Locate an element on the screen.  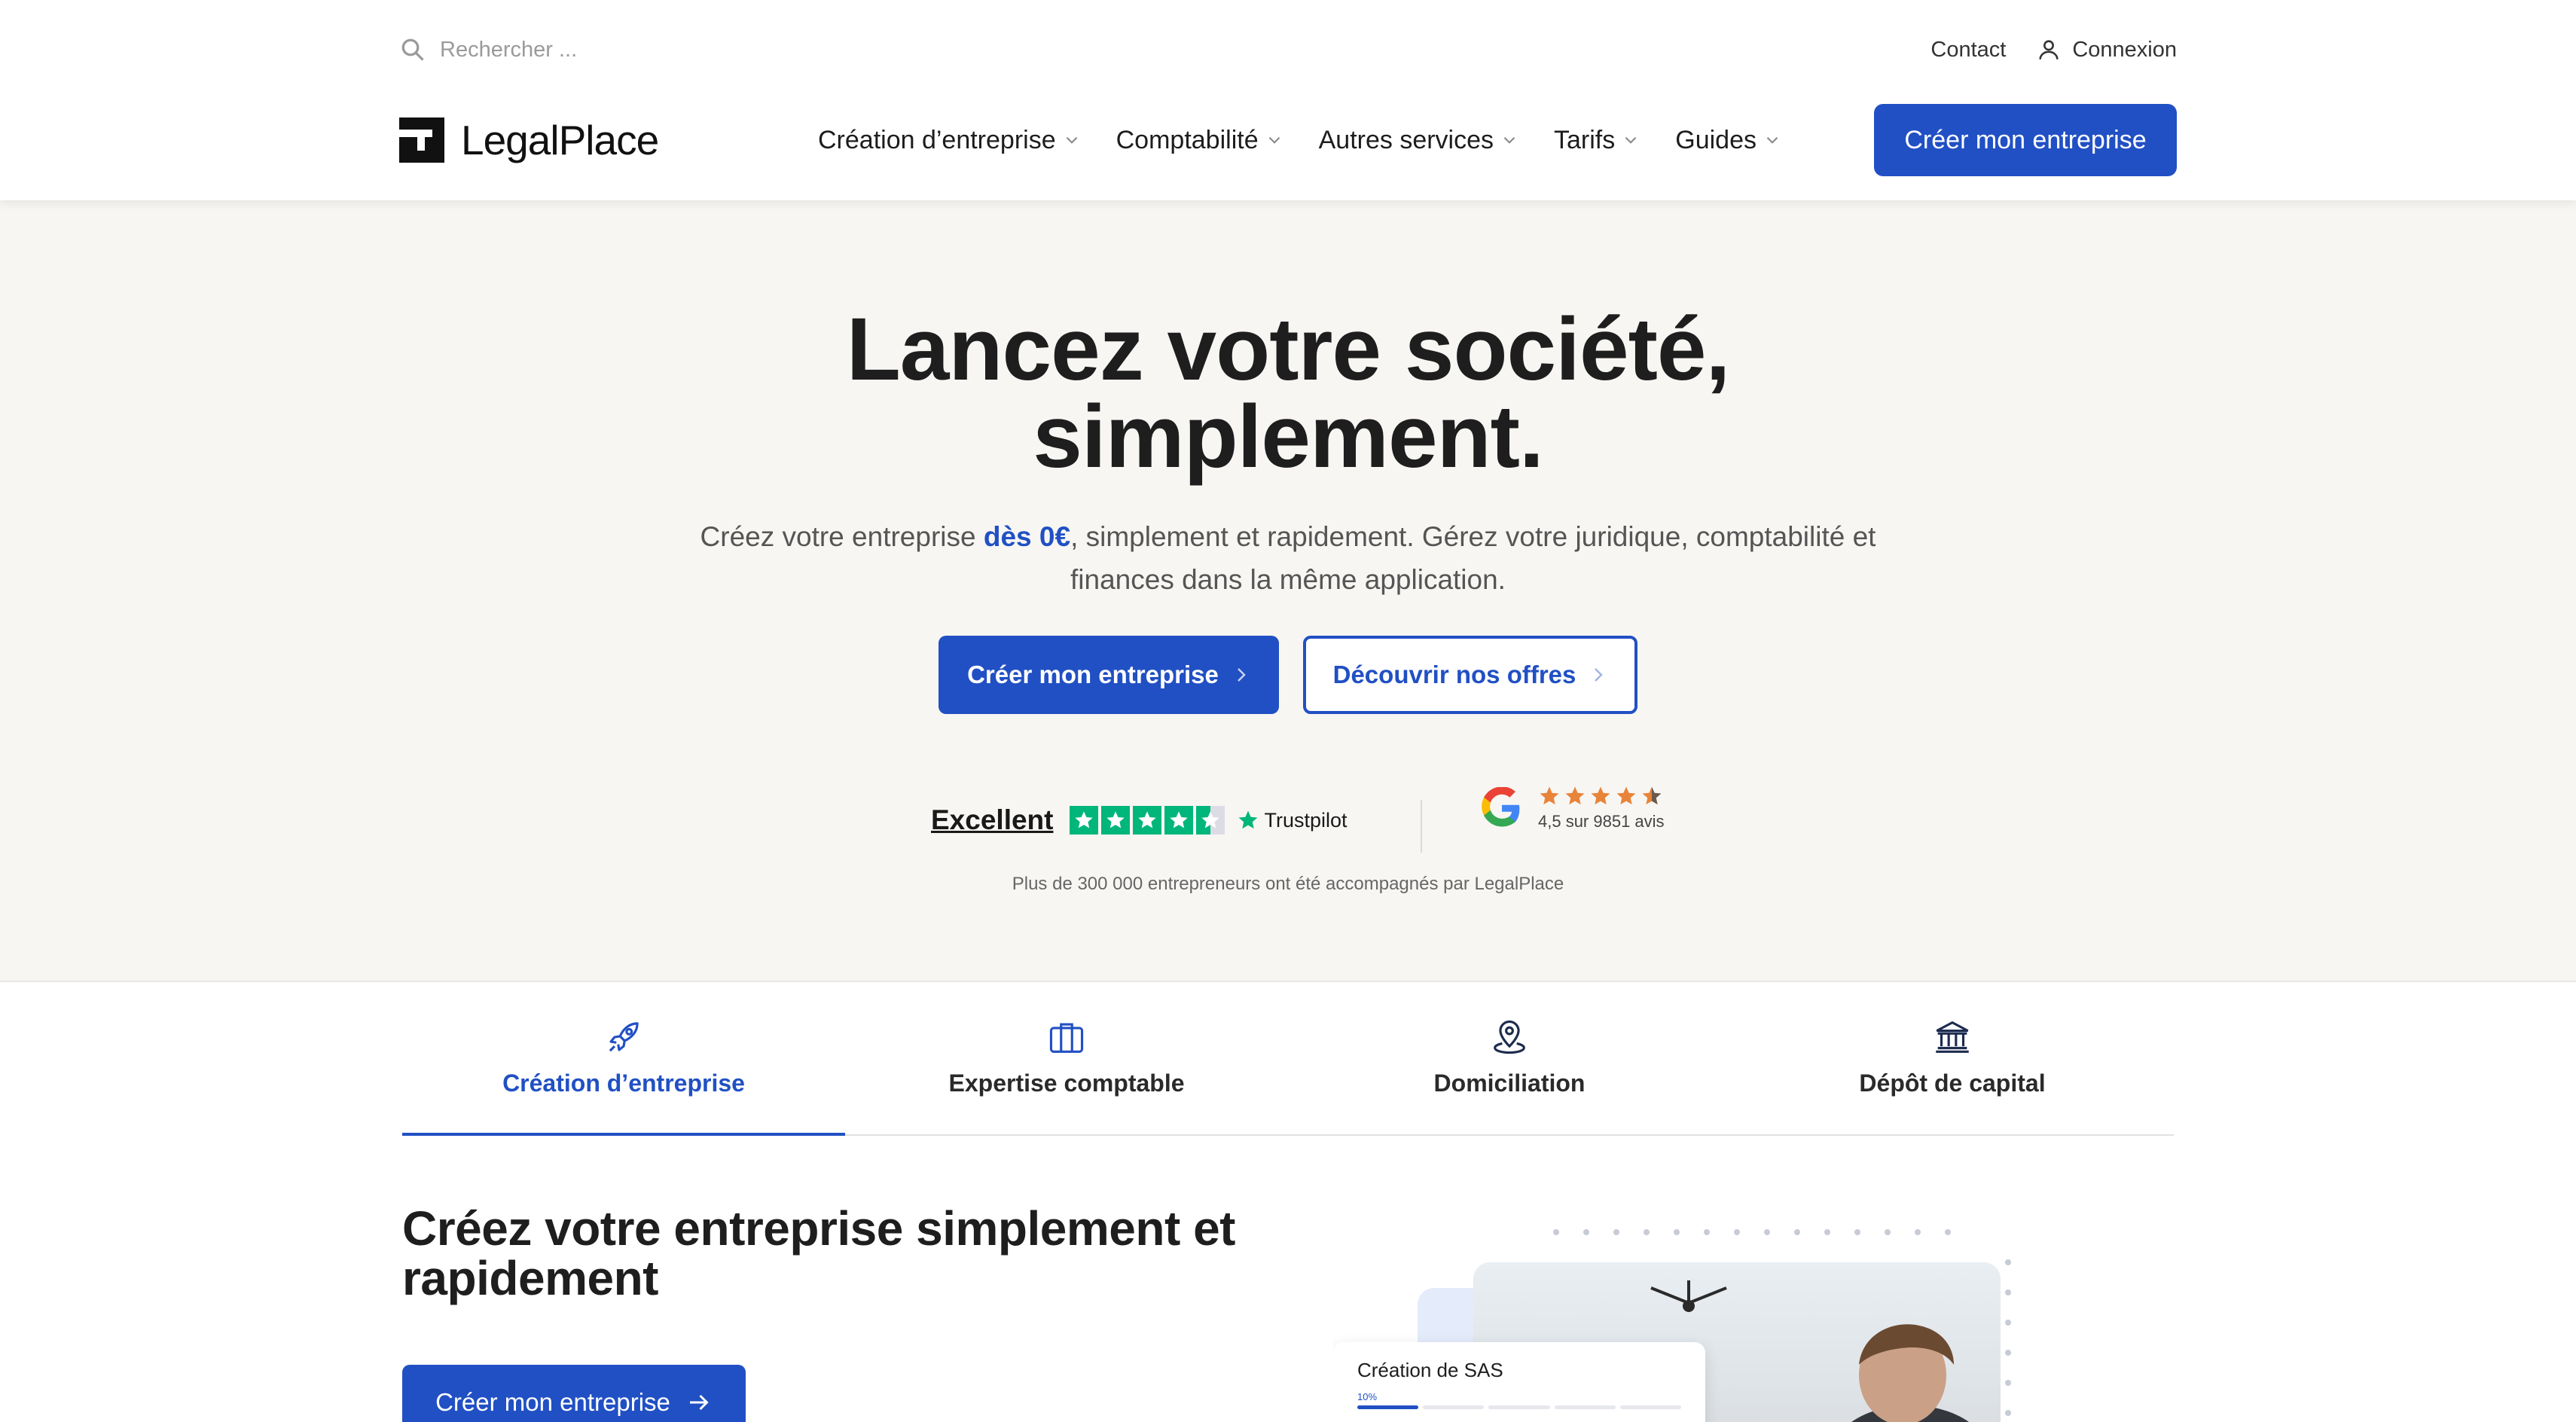
card-title: Création de SAS is located at coordinates (1430, 1370).